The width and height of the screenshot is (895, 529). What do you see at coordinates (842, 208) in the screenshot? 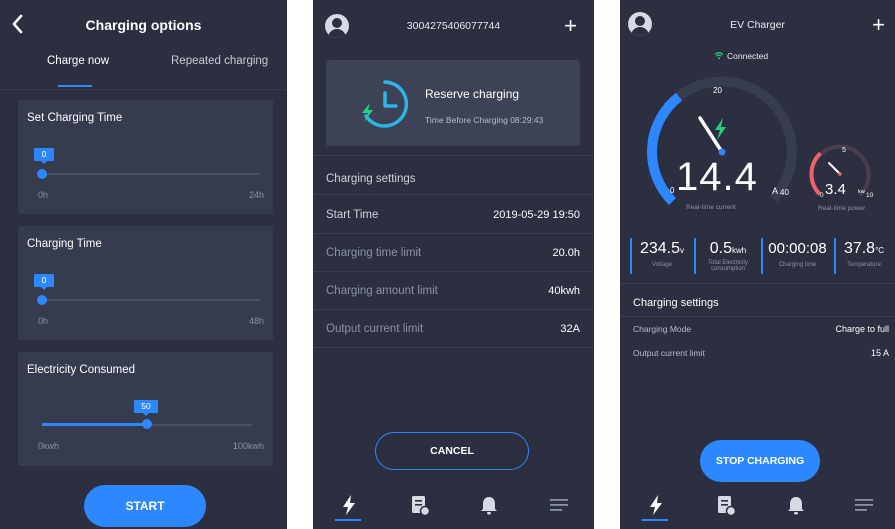
I see `power-caption: Real-time power` at bounding box center [842, 208].